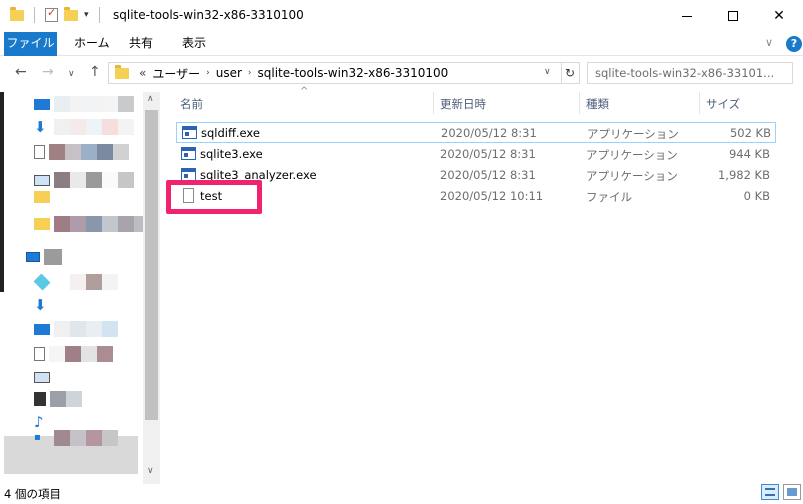  Describe the element at coordinates (71, 13) in the screenshot. I see `new-folder-icon` at that location.